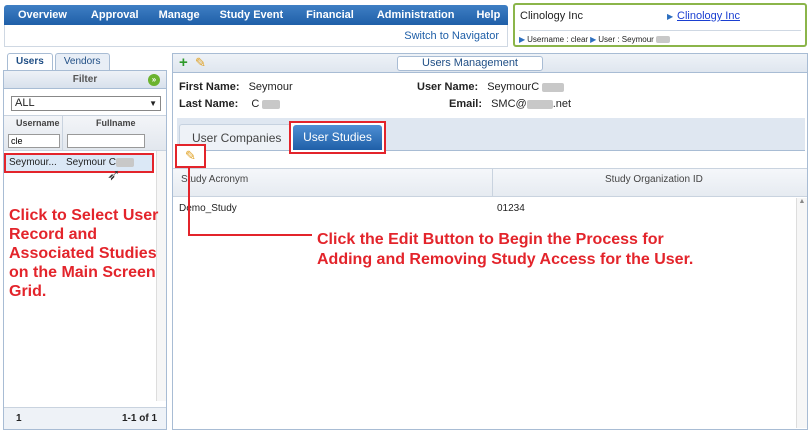  Describe the element at coordinates (801, 313) in the screenshot. I see `right-scrollbar: ▲` at that location.